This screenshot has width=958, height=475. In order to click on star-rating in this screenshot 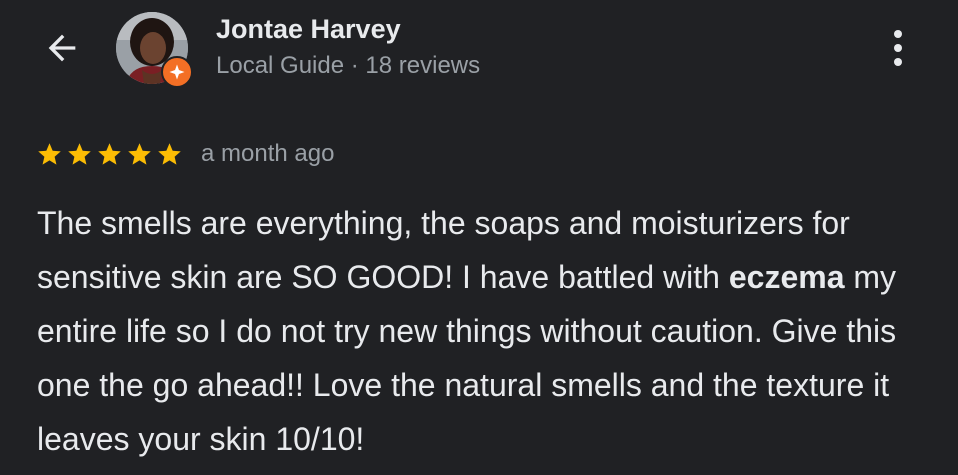, I will do `click(109, 154)`.